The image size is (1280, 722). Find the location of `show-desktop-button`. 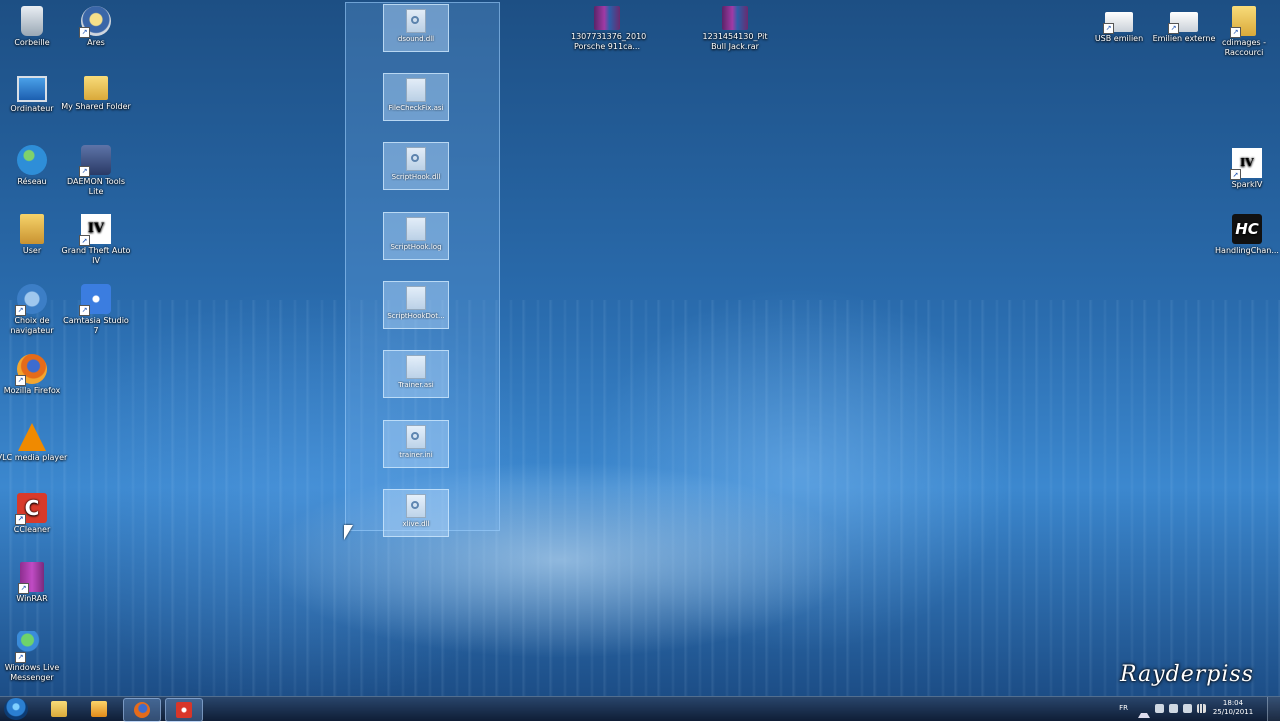

show-desktop-button is located at coordinates (1273, 709).